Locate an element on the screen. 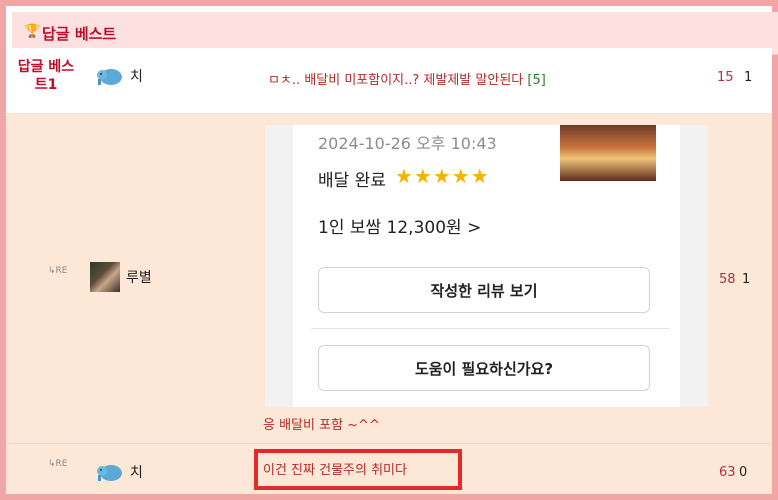 This screenshot has height=500, width=778. view-review-button: 작성한 리뷰 보기 is located at coordinates (484, 290).